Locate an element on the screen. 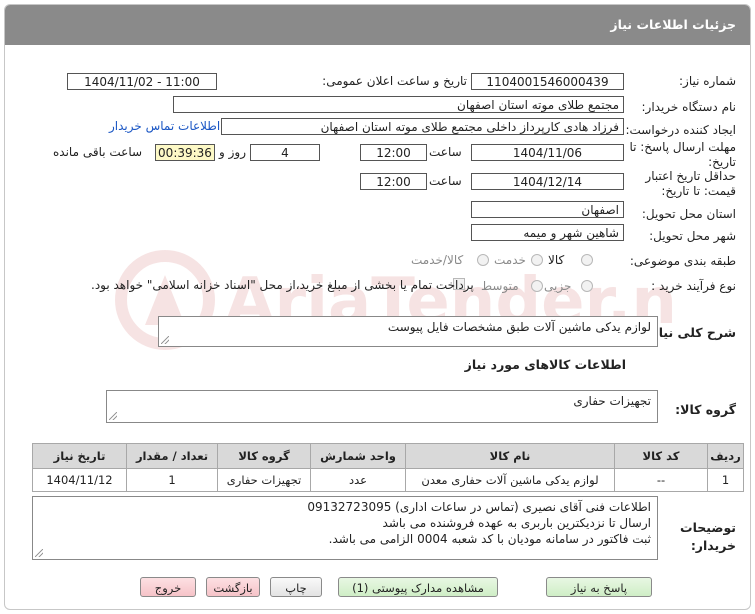 This screenshot has width=755, height=614. province-field: اصفهان is located at coordinates (547, 209).